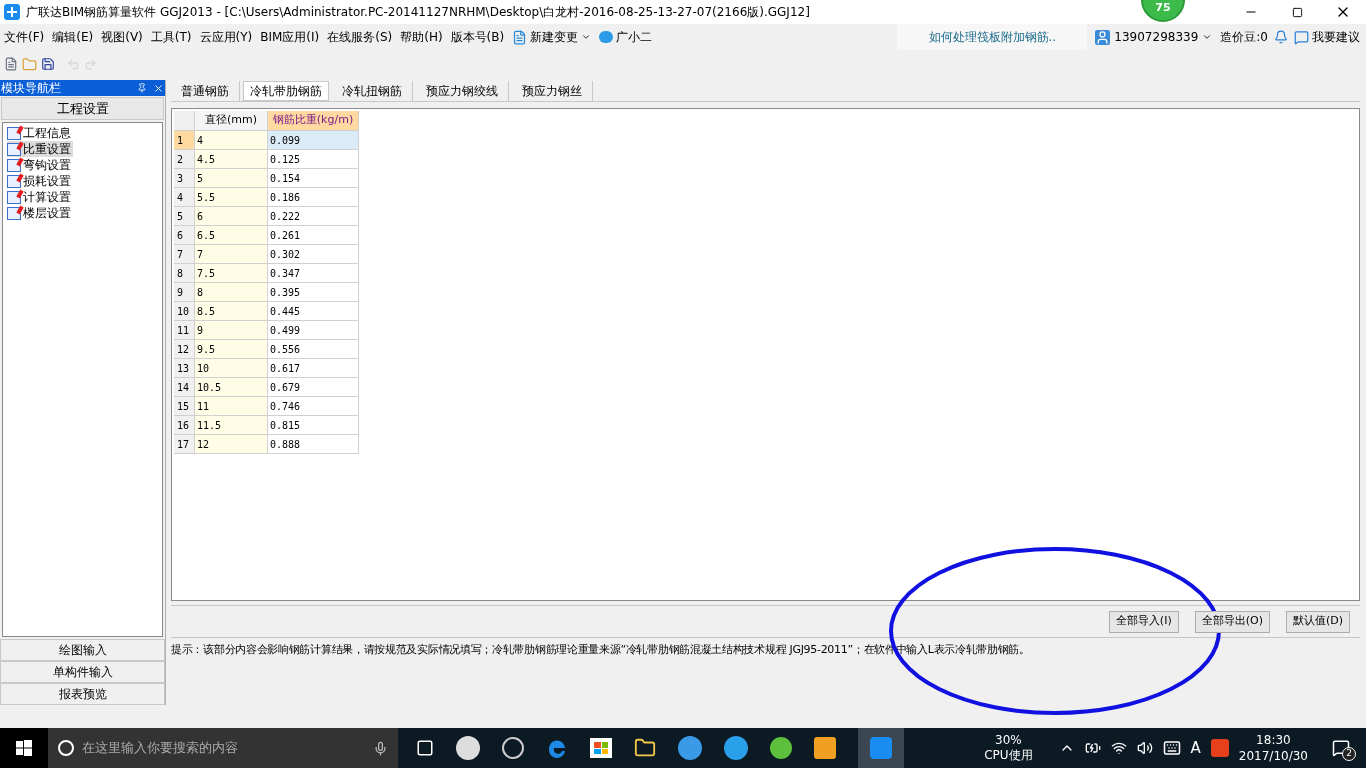 The height and width of the screenshot is (768, 1366). Describe the element at coordinates (231, 178) in the screenshot. I see `table-cell: 5` at that location.